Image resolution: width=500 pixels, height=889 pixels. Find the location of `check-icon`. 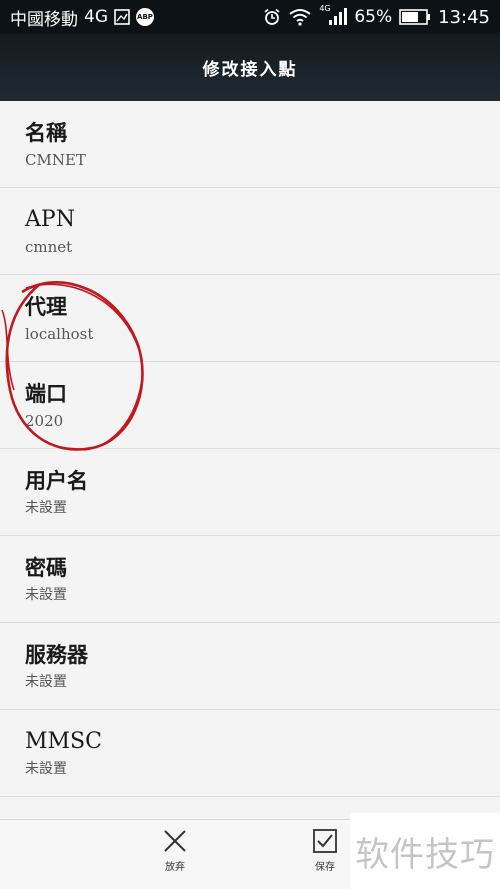

check-icon is located at coordinates (325, 841).